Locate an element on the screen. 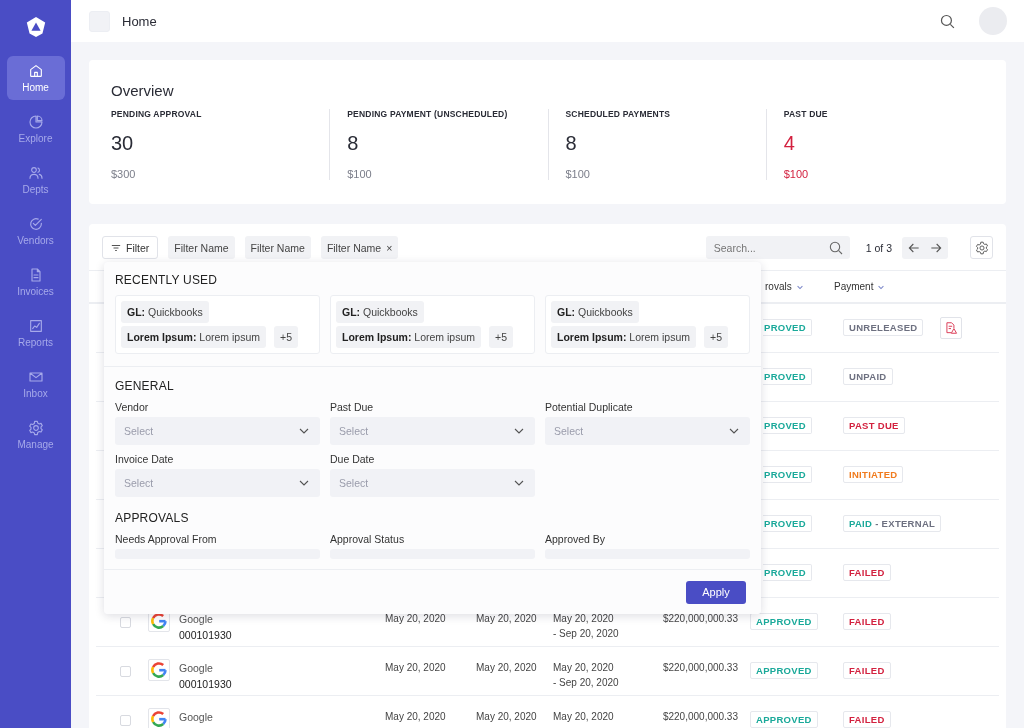  payment-status: PAST DUE is located at coordinates (874, 425).